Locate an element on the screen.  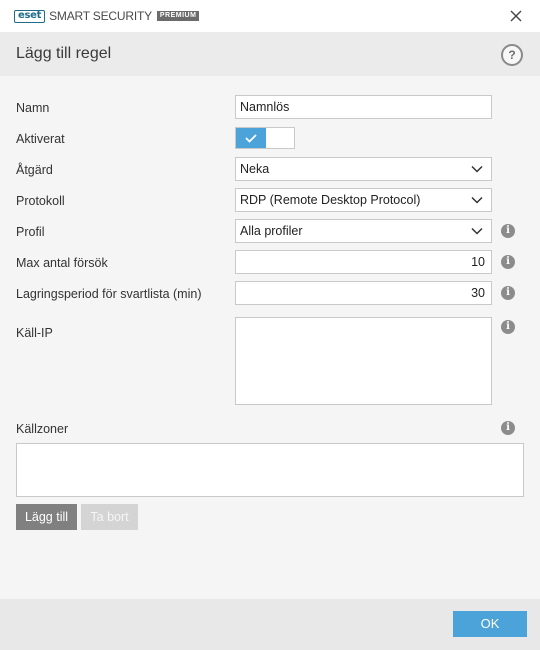
dialog-footer: OK is located at coordinates (270, 624).